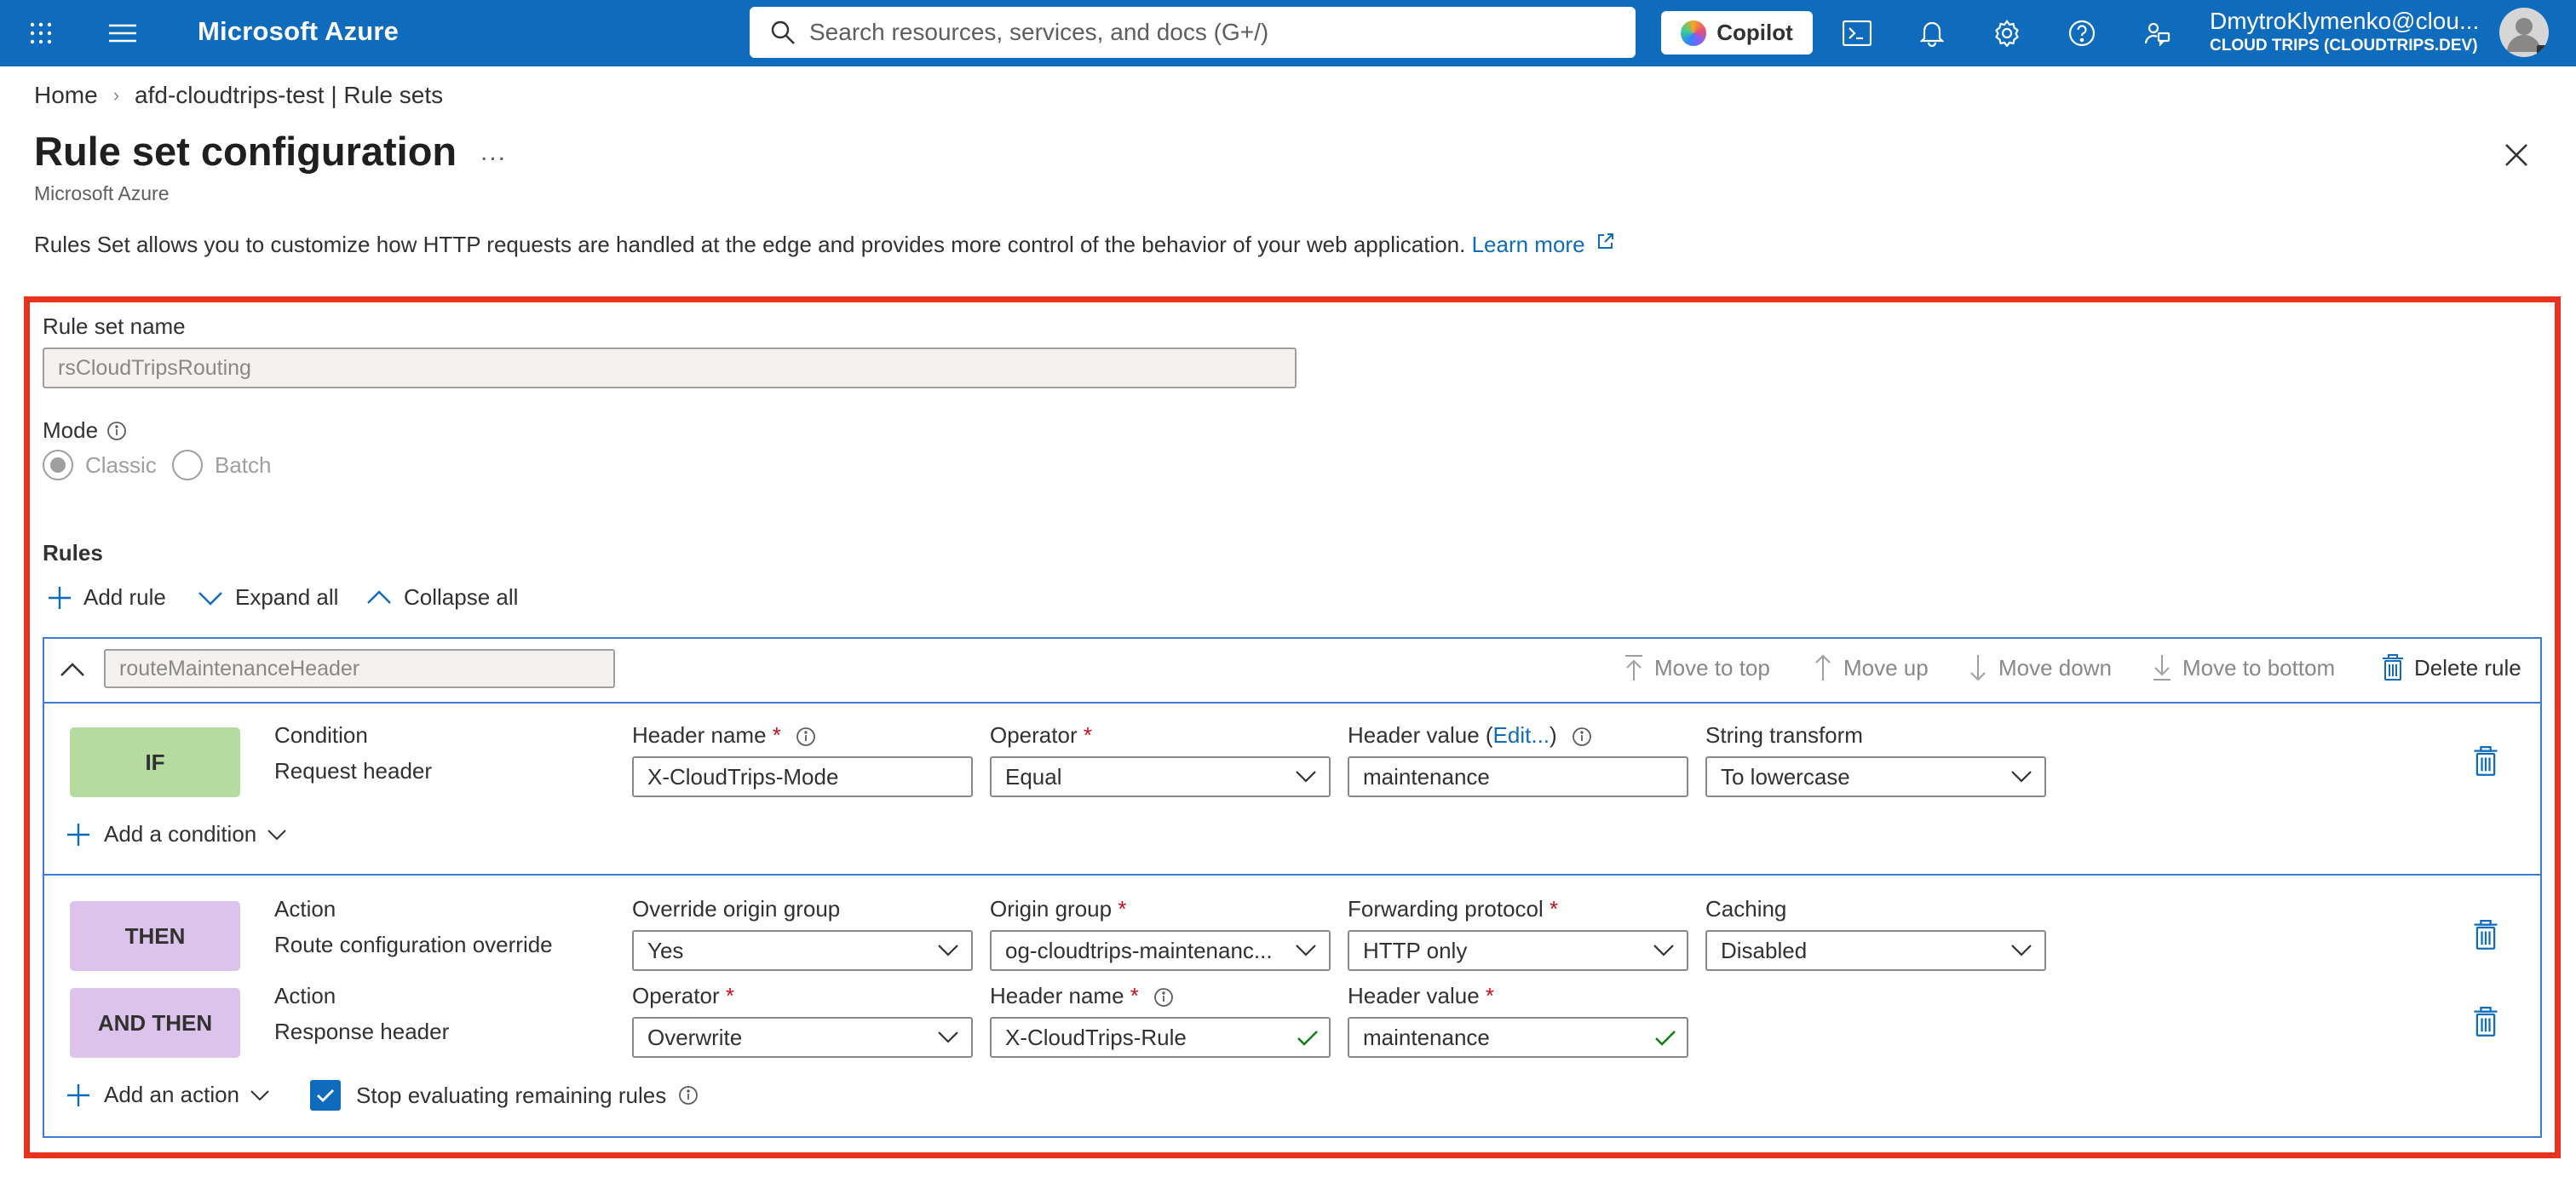 The height and width of the screenshot is (1189, 2576). Describe the element at coordinates (1041, 735) in the screenshot. I see `operator-label: Operator *` at that location.